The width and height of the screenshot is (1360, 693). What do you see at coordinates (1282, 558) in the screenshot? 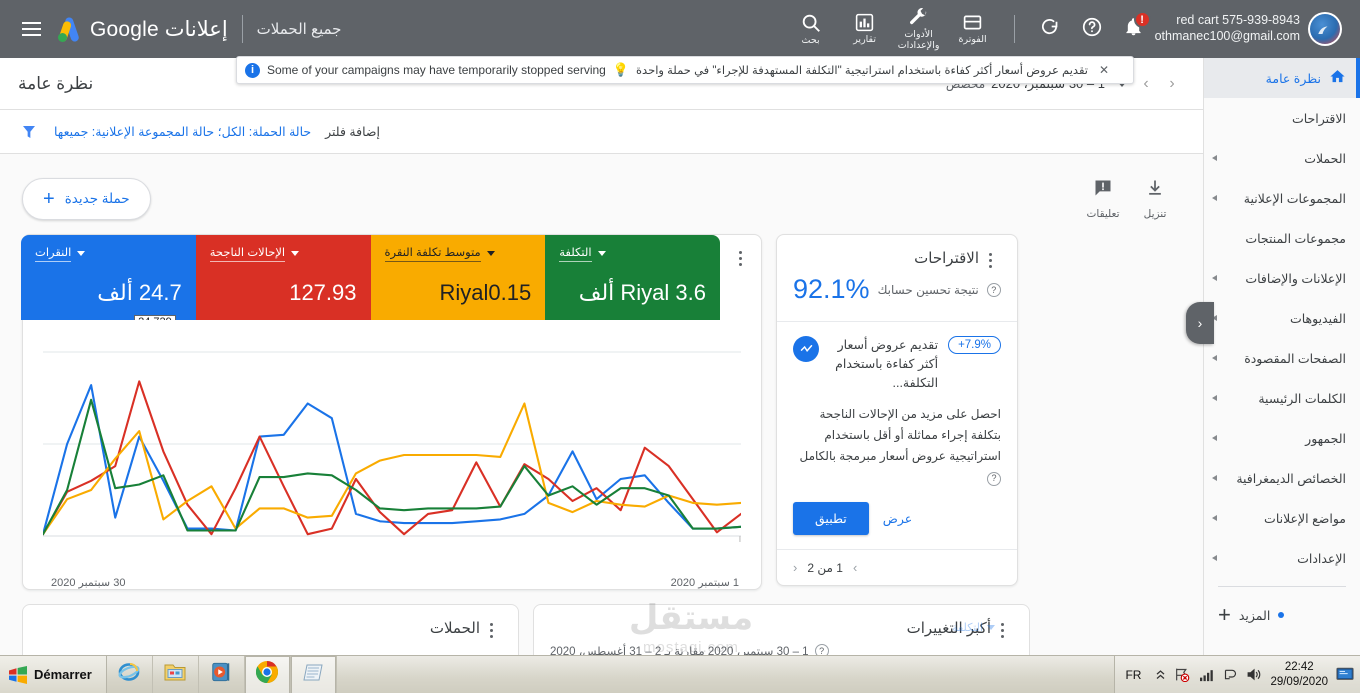
I see `sidebar-item-12: الإعدادات` at bounding box center [1282, 558].